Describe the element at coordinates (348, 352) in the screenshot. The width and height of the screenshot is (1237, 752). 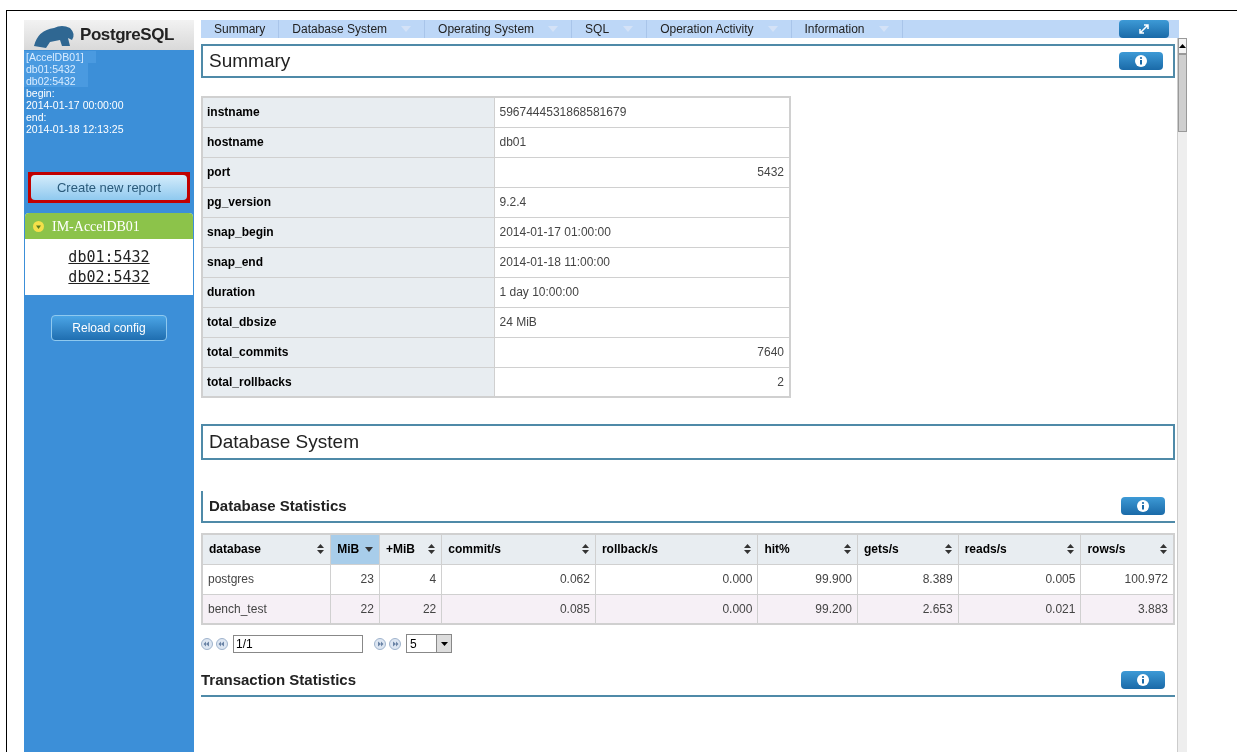
I see `key-cell: total_commits` at that location.